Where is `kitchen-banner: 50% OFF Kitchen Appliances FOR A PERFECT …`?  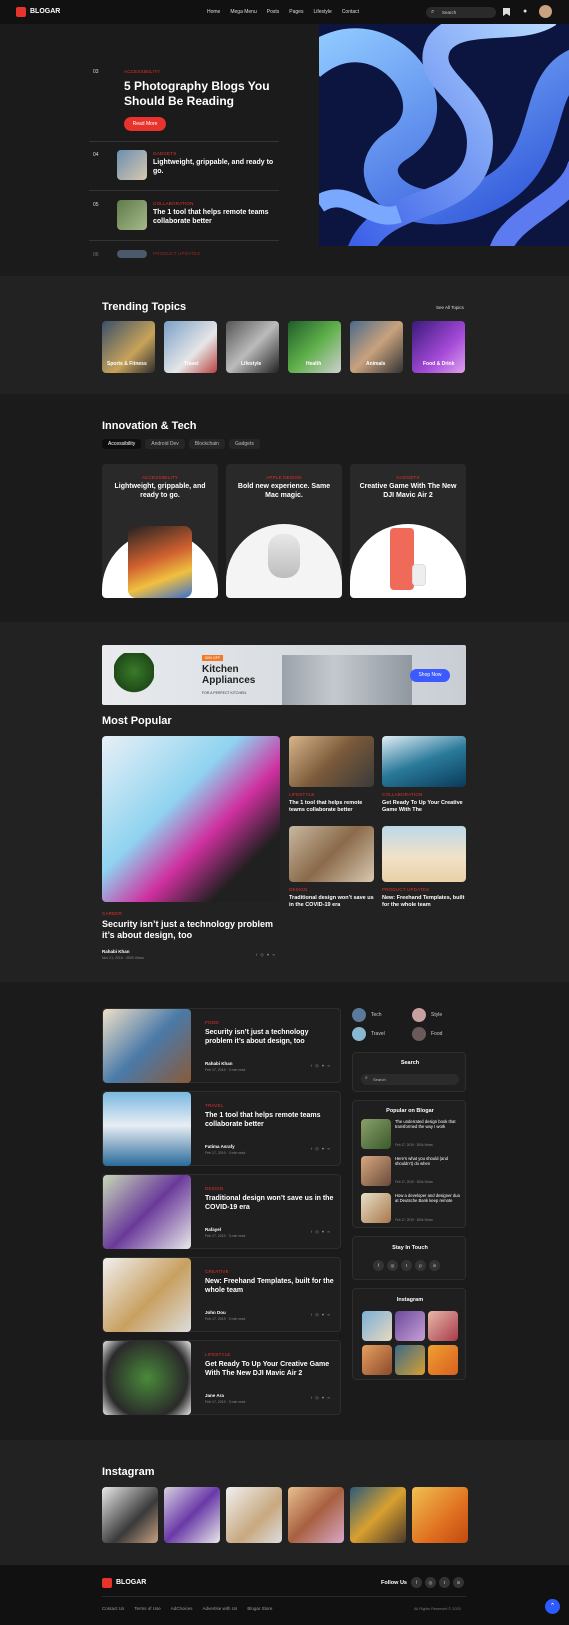
kitchen-banner: 50% OFF Kitchen Appliances FOR A PERFECT … is located at coordinates (284, 675).